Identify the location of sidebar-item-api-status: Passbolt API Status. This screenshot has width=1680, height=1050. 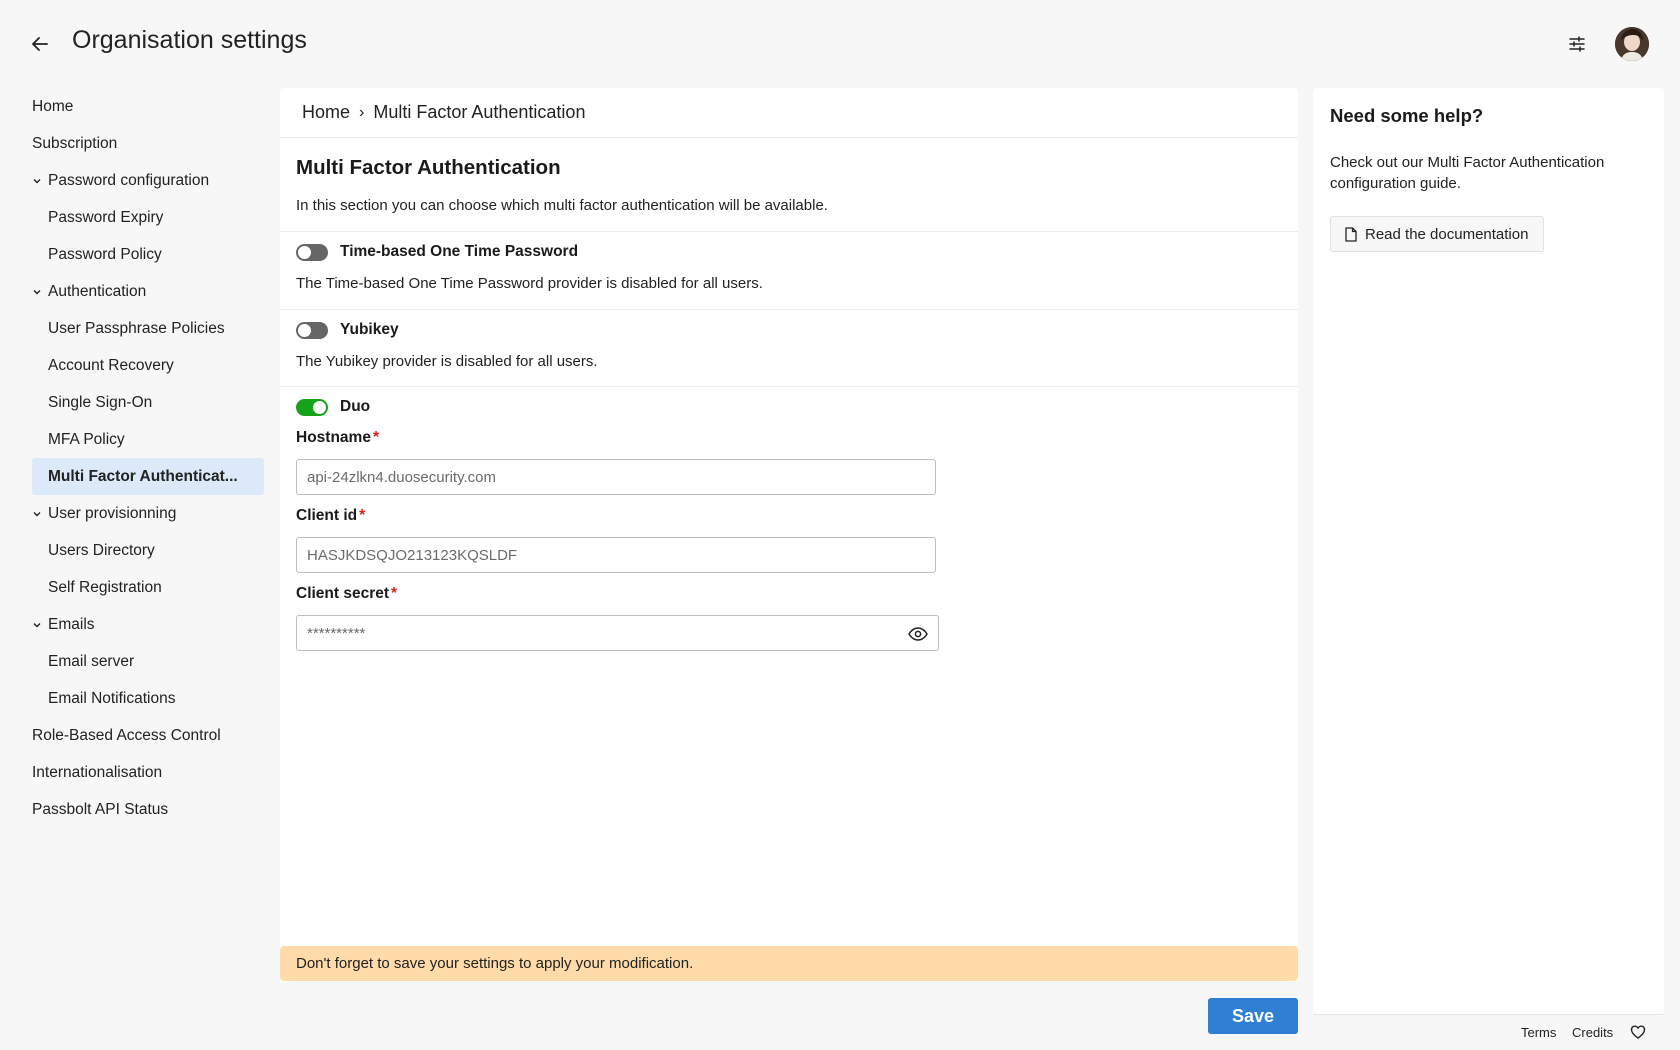
(148, 809).